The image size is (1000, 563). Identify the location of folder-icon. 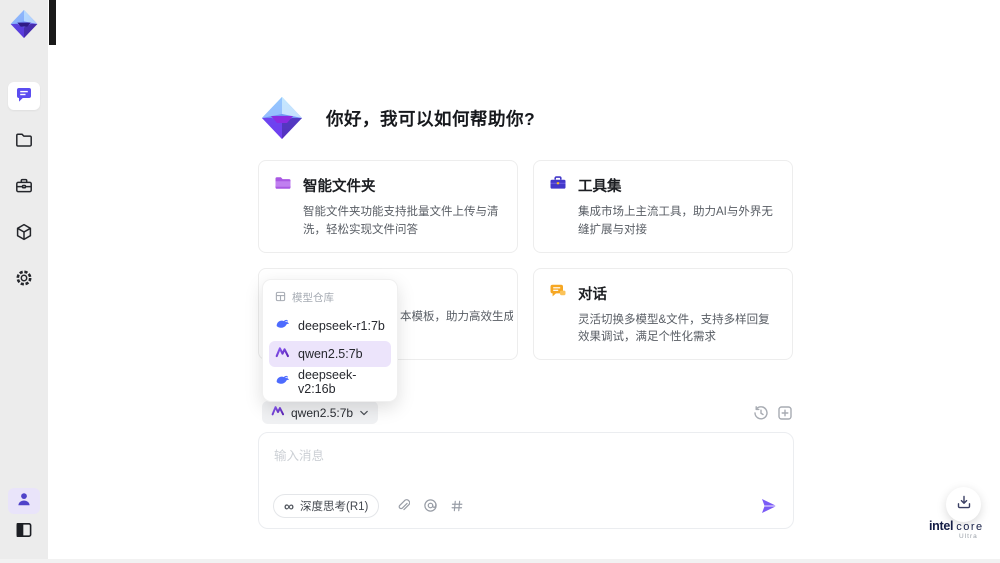
(24, 142).